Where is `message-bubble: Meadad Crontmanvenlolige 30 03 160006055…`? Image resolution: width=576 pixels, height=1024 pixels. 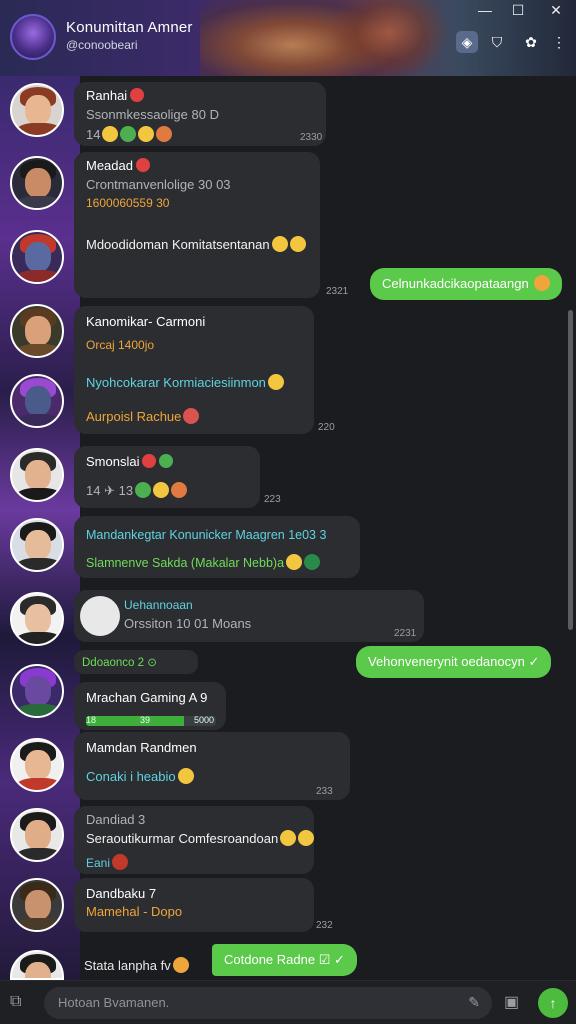 message-bubble: Meadad Crontmanvenlolige 30 03 160006055… is located at coordinates (211, 225).